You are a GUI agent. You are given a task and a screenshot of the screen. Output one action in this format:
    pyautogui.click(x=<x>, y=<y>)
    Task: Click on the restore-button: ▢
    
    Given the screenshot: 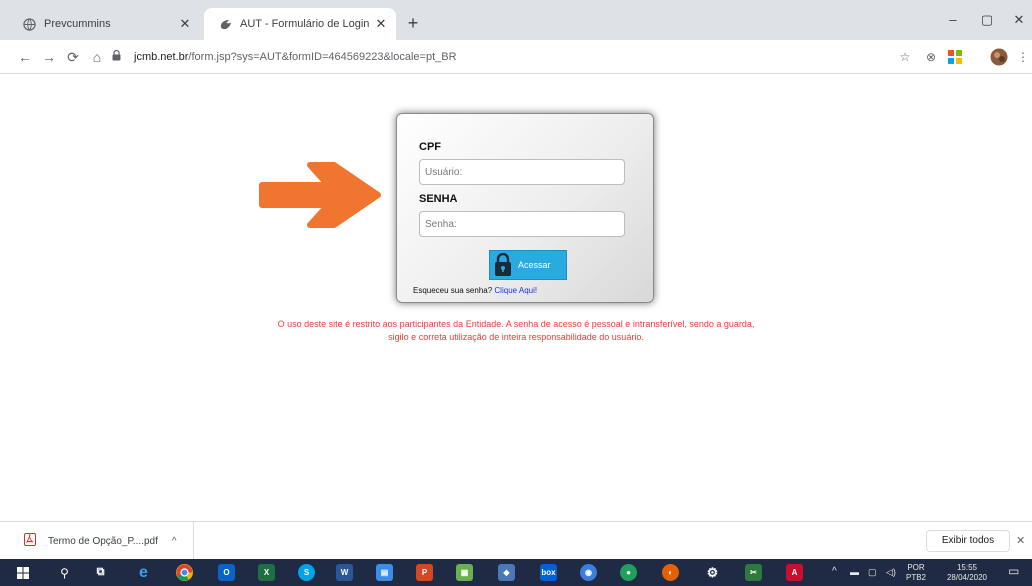 What is the action you would take?
    pyautogui.click(x=987, y=20)
    